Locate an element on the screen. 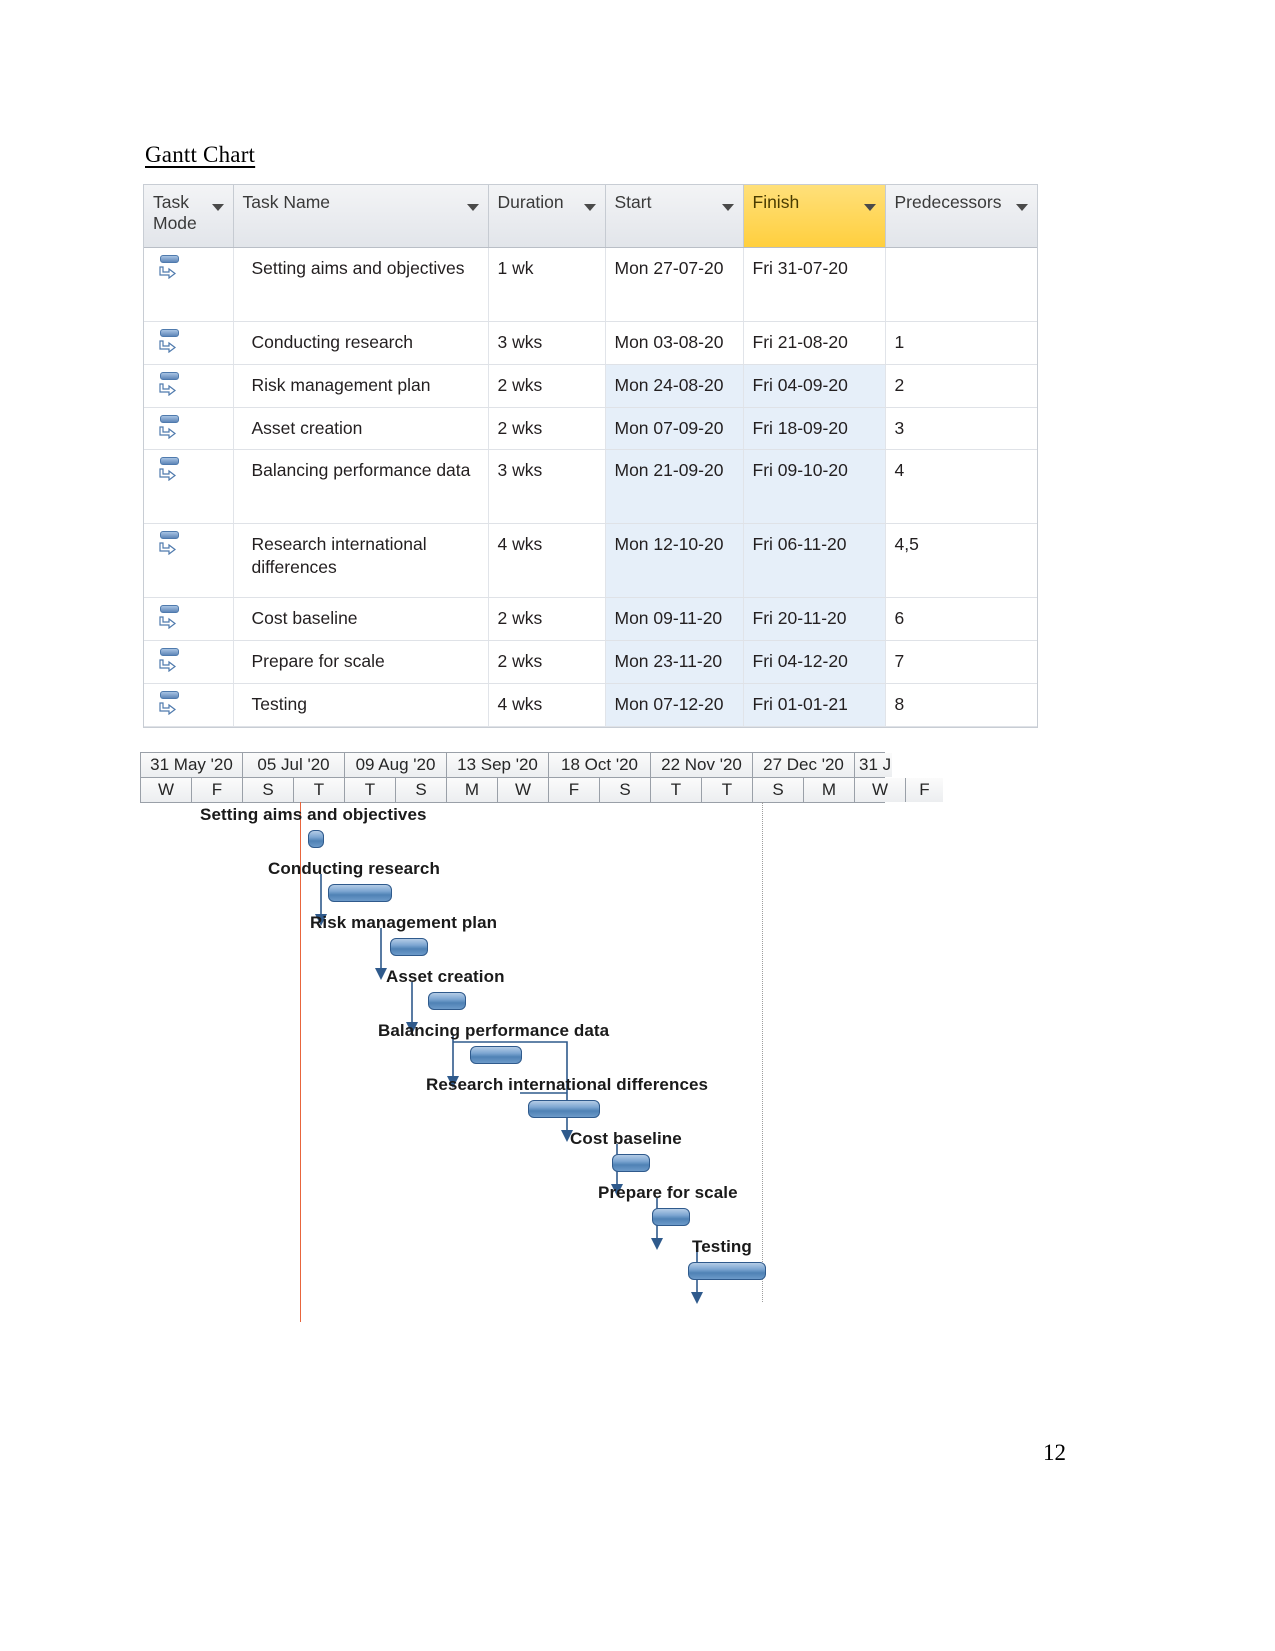  cell-task-name: Asset creation is located at coordinates (361, 429).